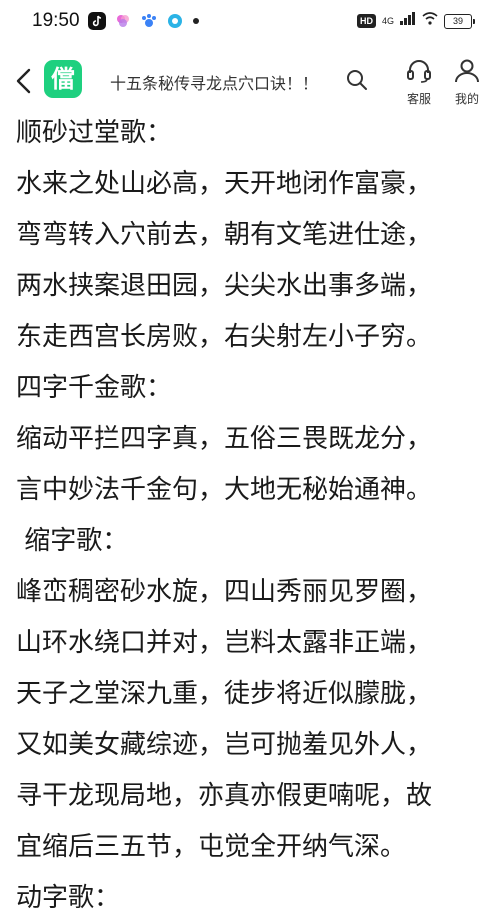  What do you see at coordinates (430, 21) in the screenshot?
I see `wifi-icon` at bounding box center [430, 21].